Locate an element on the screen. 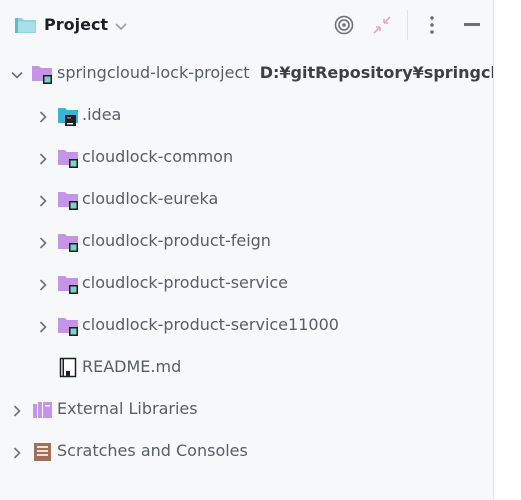 The image size is (521, 500). tree-row-external-libraries: External Libraries is located at coordinates (246, 410).